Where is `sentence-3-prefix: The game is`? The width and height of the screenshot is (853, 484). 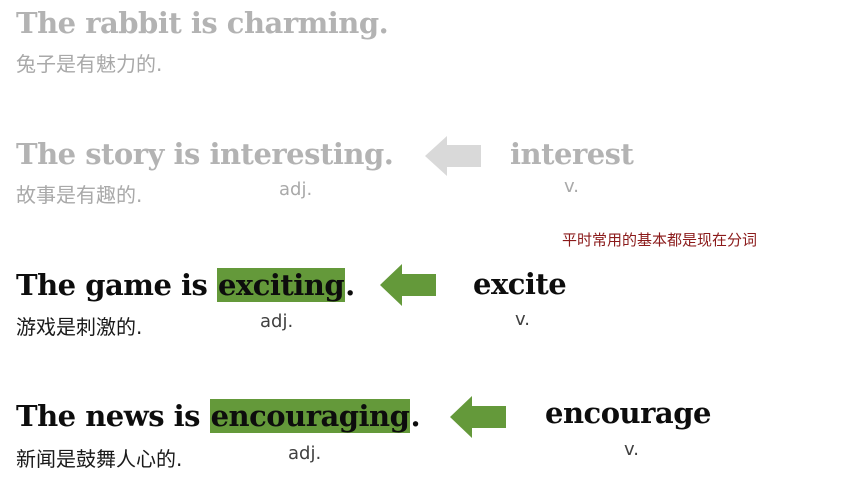
sentence-3-prefix: The game is is located at coordinates (116, 285).